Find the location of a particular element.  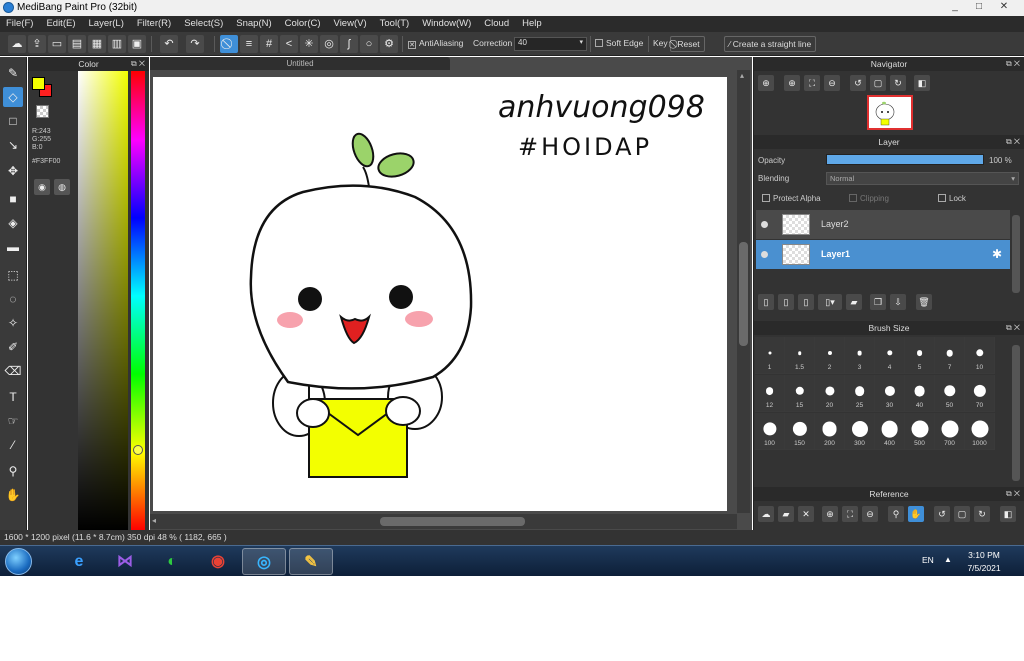

foreground-color-swatch is located at coordinates (38, 83).